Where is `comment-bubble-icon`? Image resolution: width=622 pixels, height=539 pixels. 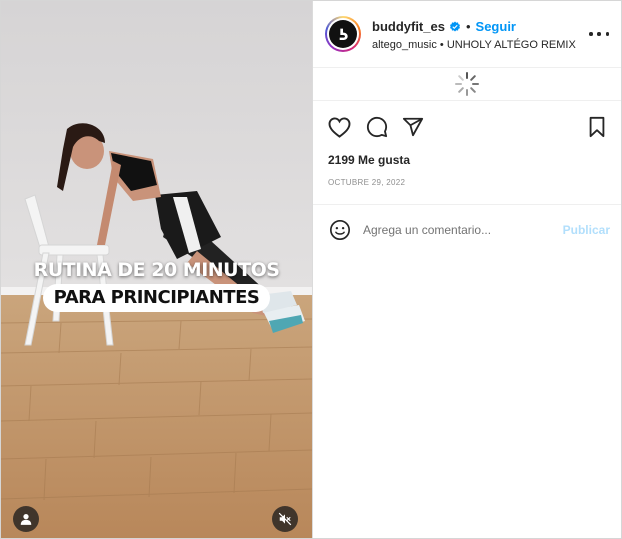
comment-bubble-icon is located at coordinates (377, 127).